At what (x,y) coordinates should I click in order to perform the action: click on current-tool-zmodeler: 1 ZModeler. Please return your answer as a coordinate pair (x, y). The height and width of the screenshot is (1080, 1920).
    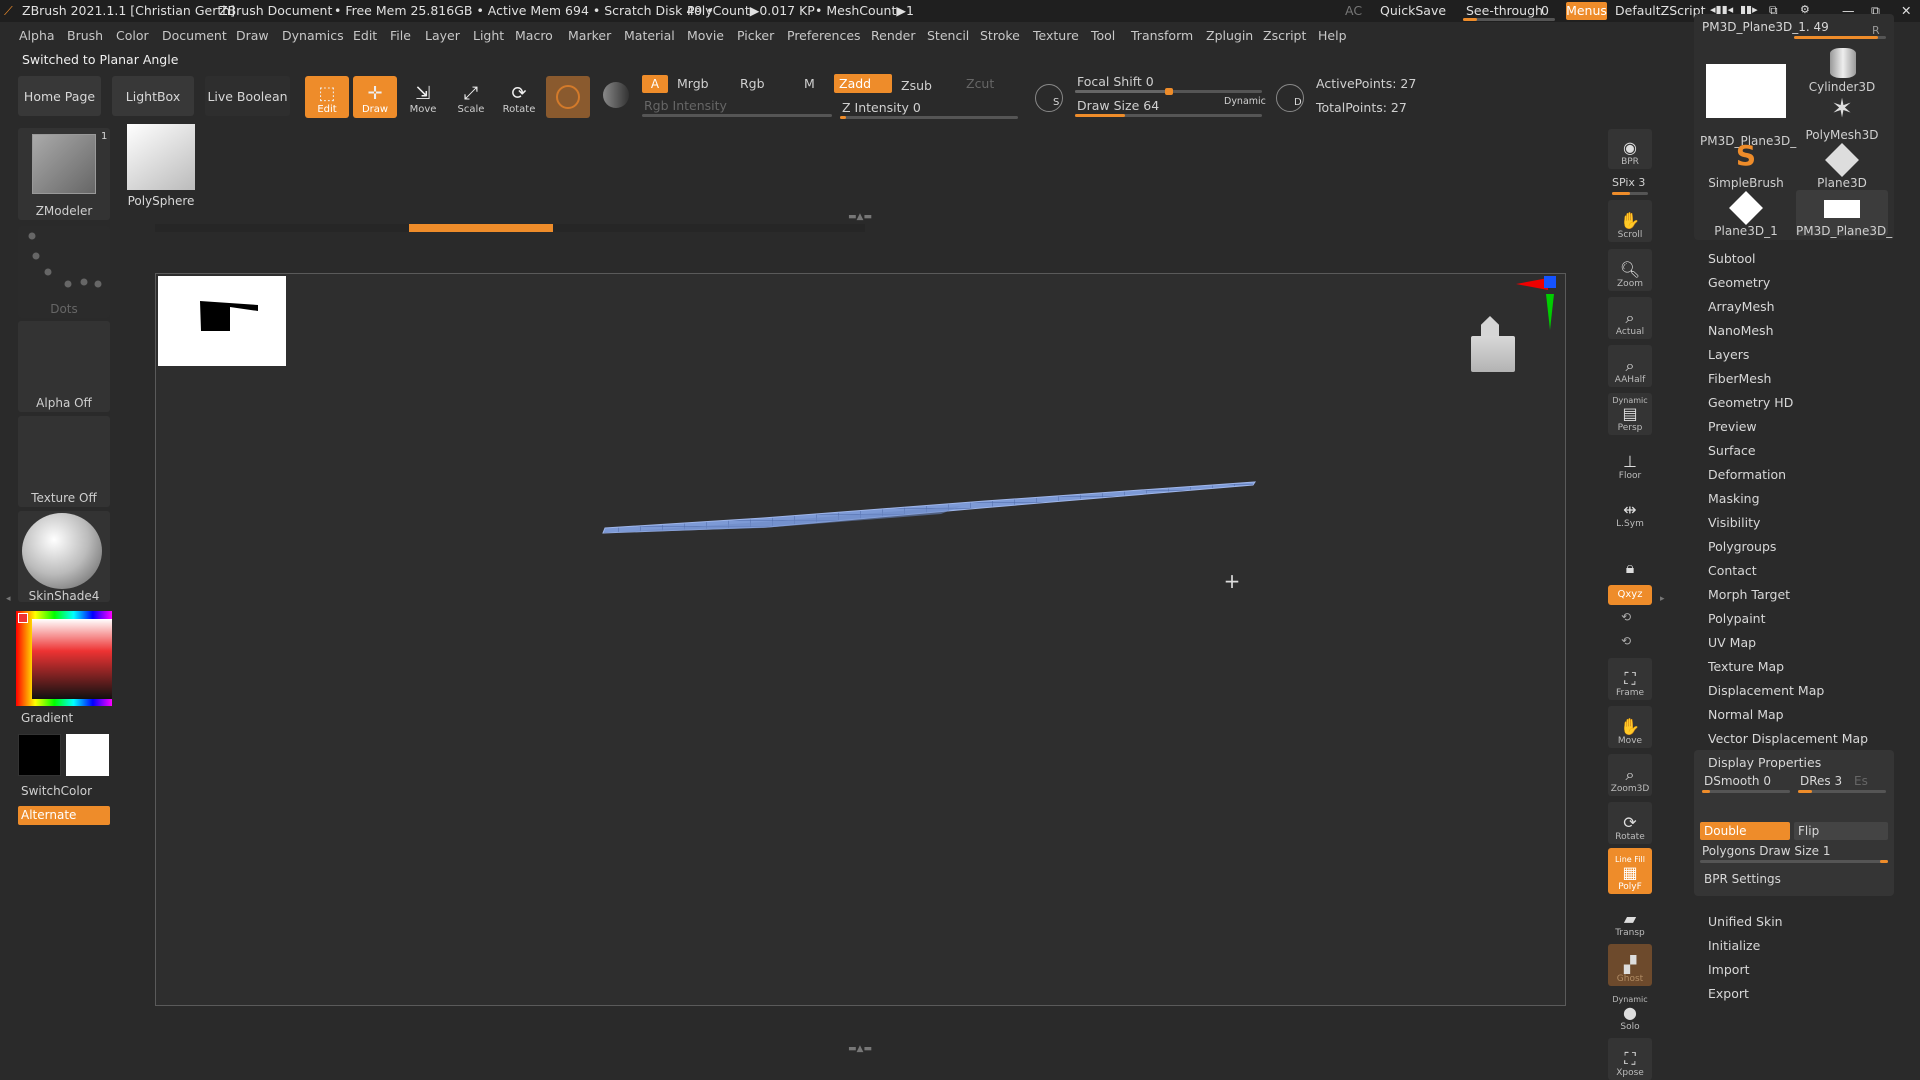
    Looking at the image, I should click on (64, 174).